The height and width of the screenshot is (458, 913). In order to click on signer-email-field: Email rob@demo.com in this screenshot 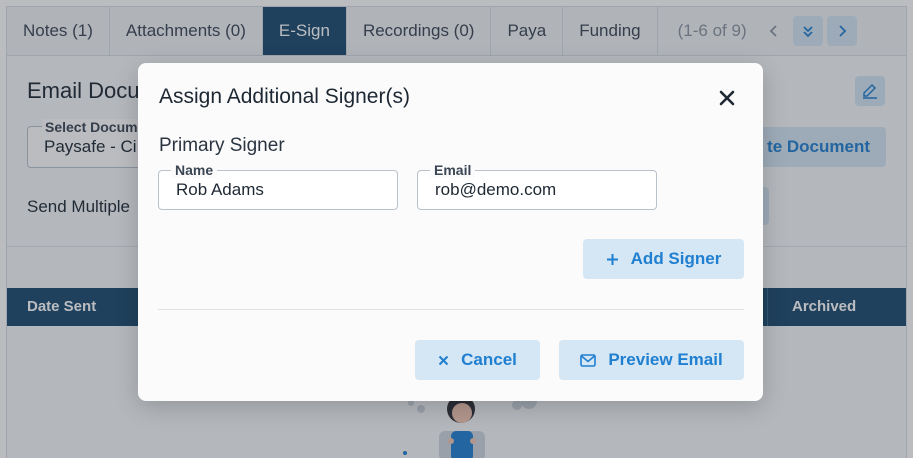, I will do `click(537, 186)`.